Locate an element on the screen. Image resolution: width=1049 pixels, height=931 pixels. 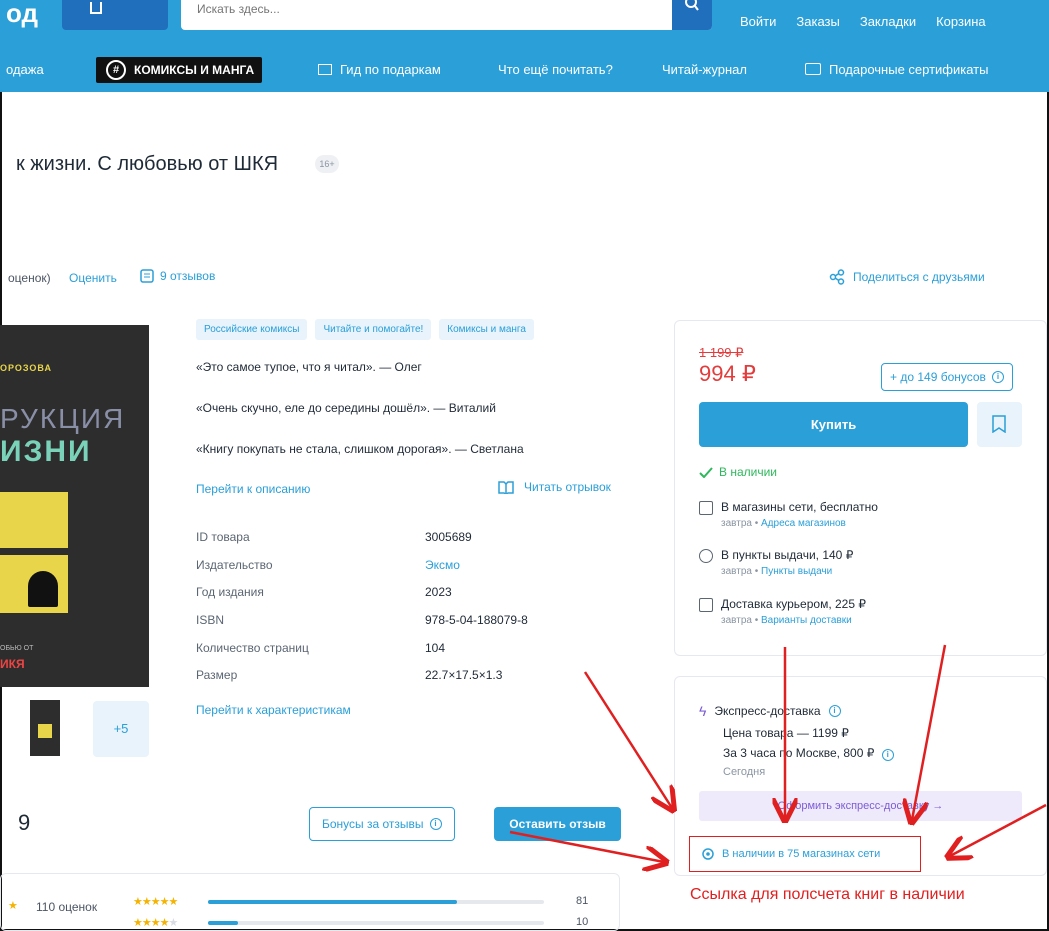
nav-item-gift-guide: Гид по подаркам is located at coordinates (379, 69).